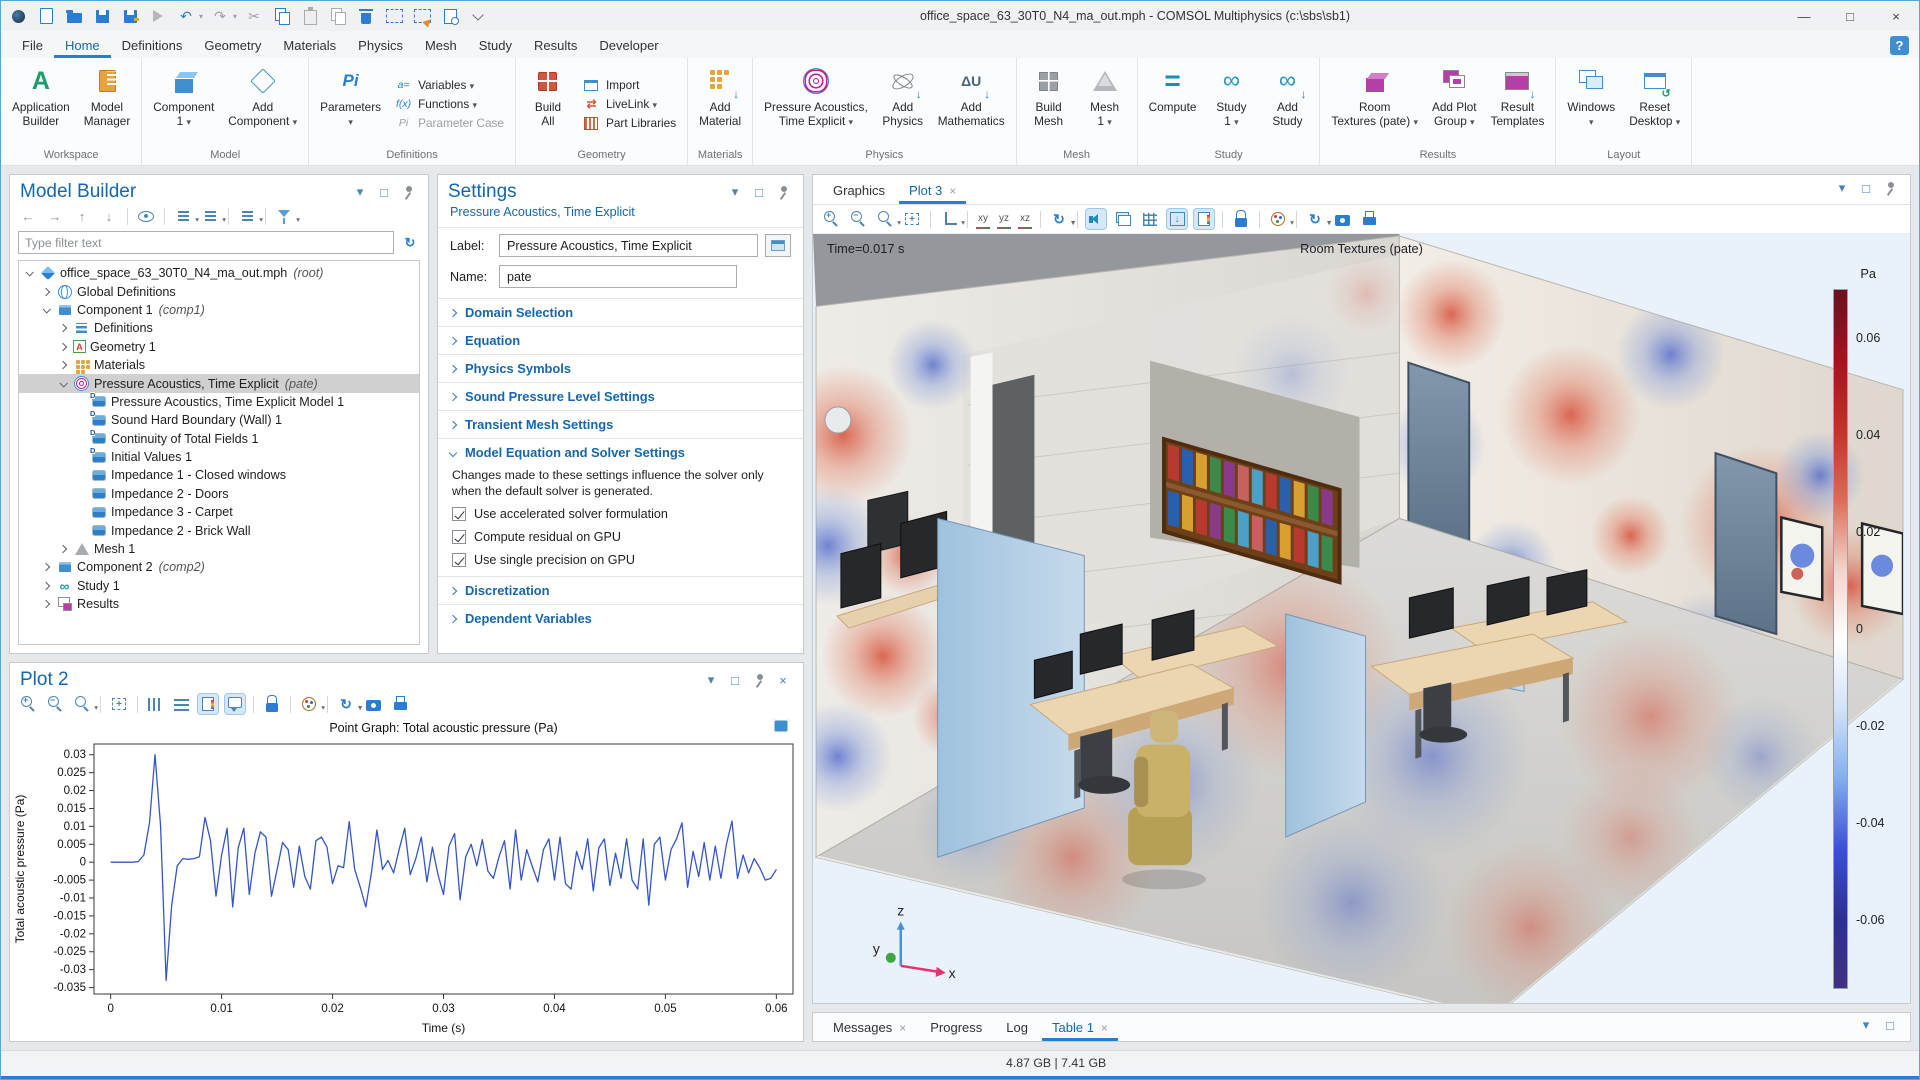 The width and height of the screenshot is (1920, 1080). Describe the element at coordinates (250, 216) in the screenshot. I see `model-tree-node-text-icon: ▾` at that location.